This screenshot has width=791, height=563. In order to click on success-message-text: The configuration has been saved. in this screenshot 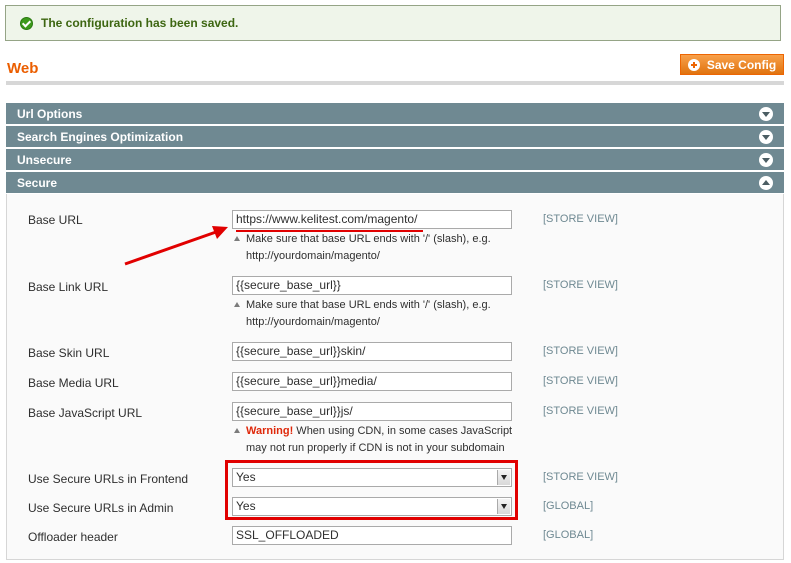, I will do `click(140, 23)`.